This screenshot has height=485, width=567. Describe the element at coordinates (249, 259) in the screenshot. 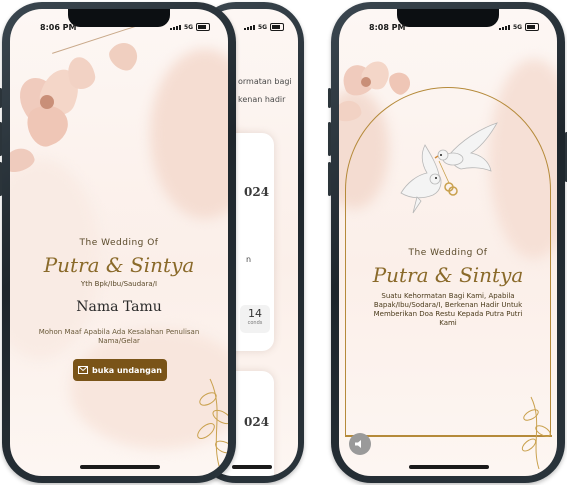

I see `event-card-1-detail: n` at that location.